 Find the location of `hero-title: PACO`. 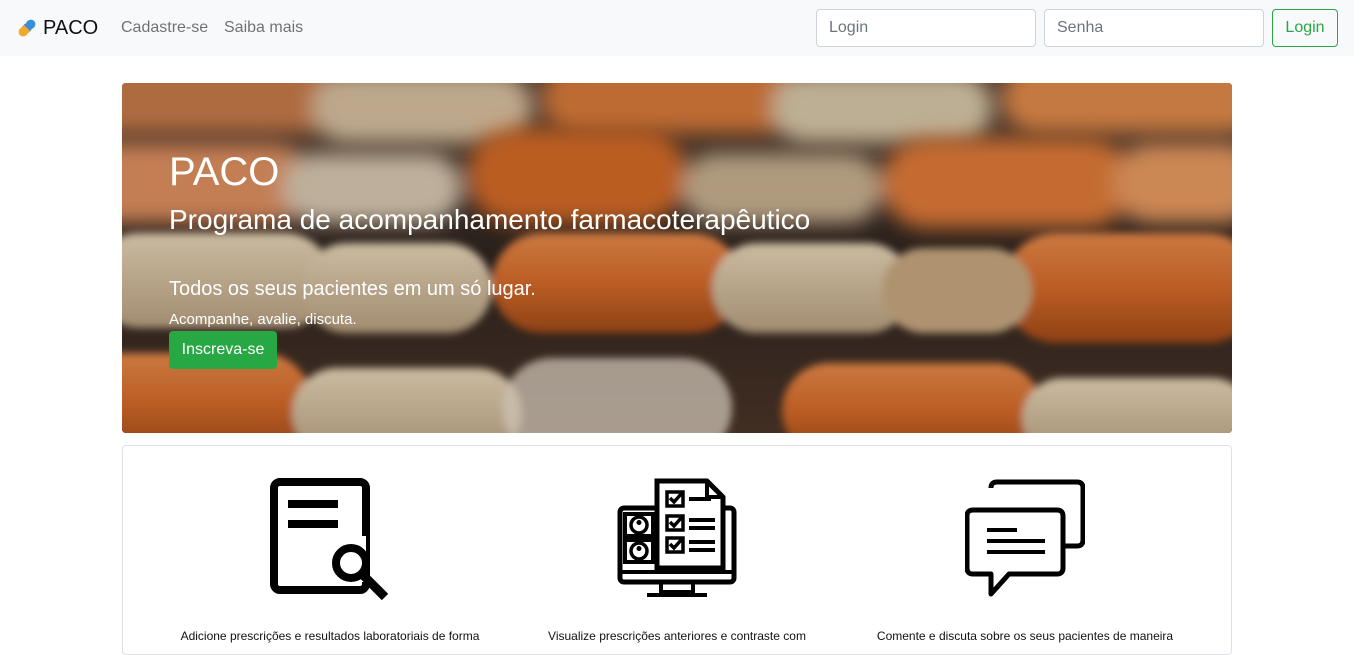

hero-title: PACO is located at coordinates (224, 172).